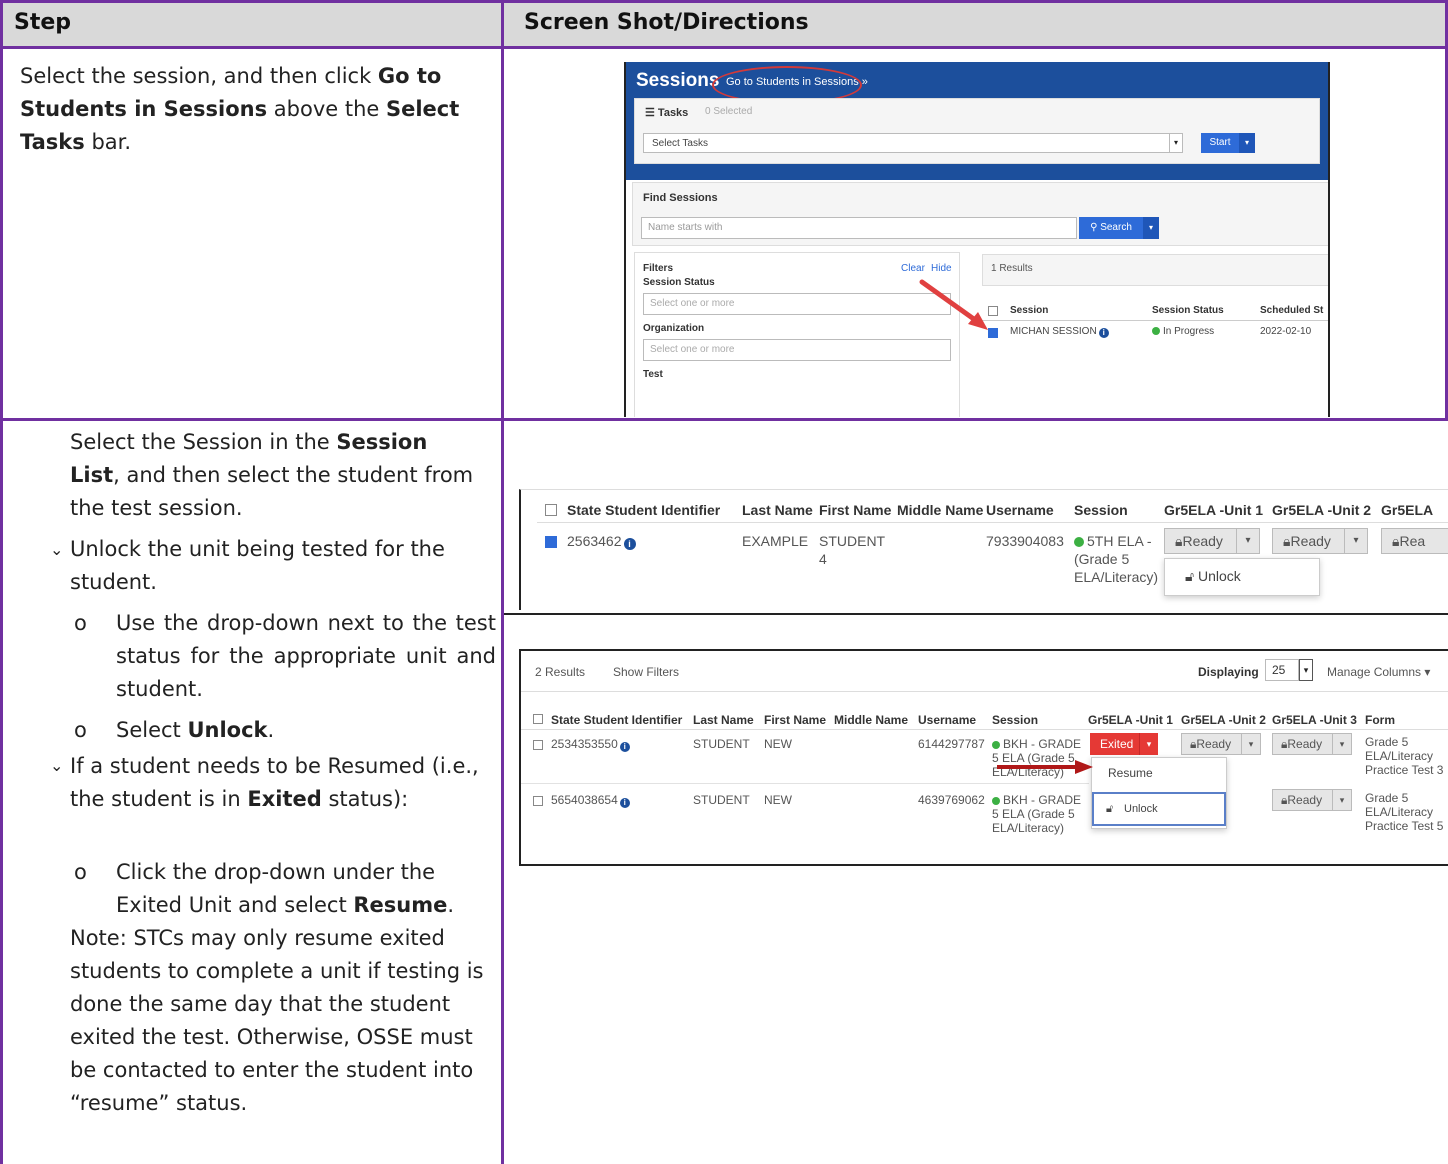 The image size is (1448, 1164). What do you see at coordinates (679, 282) in the screenshot?
I see `session-status-label: Session Status` at bounding box center [679, 282].